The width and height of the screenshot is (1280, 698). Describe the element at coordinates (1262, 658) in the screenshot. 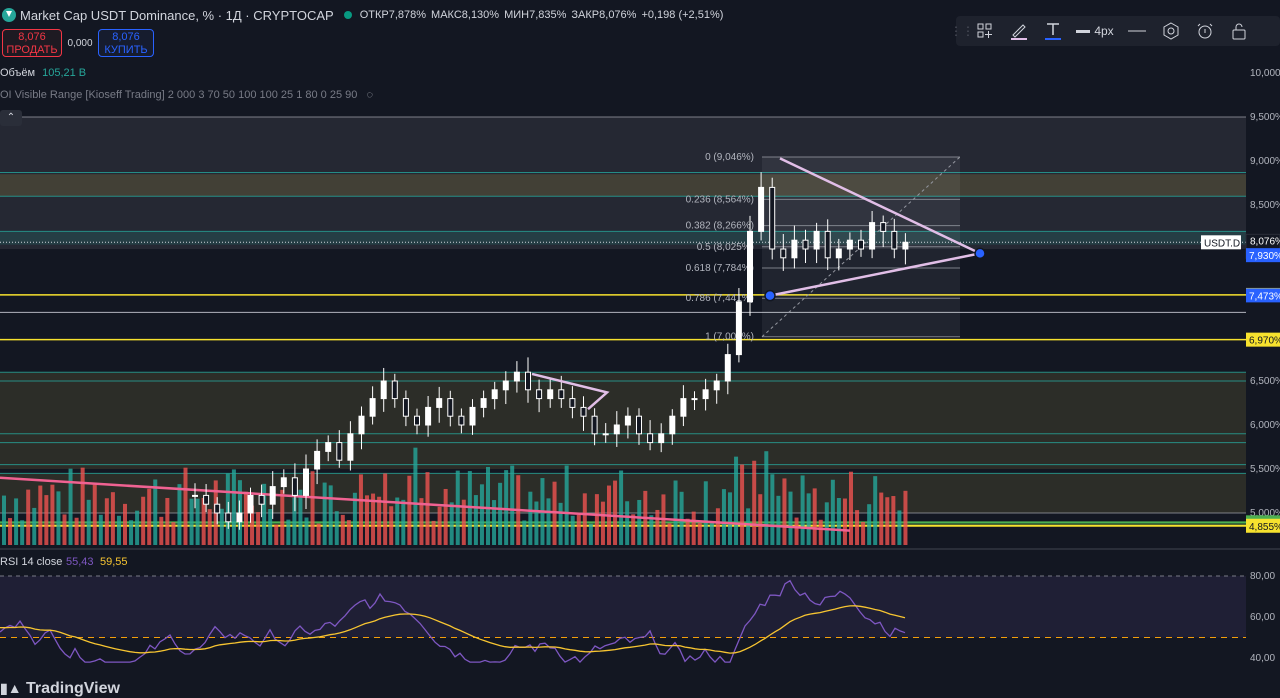

I see `rsi-axis-tick: 40,00` at that location.